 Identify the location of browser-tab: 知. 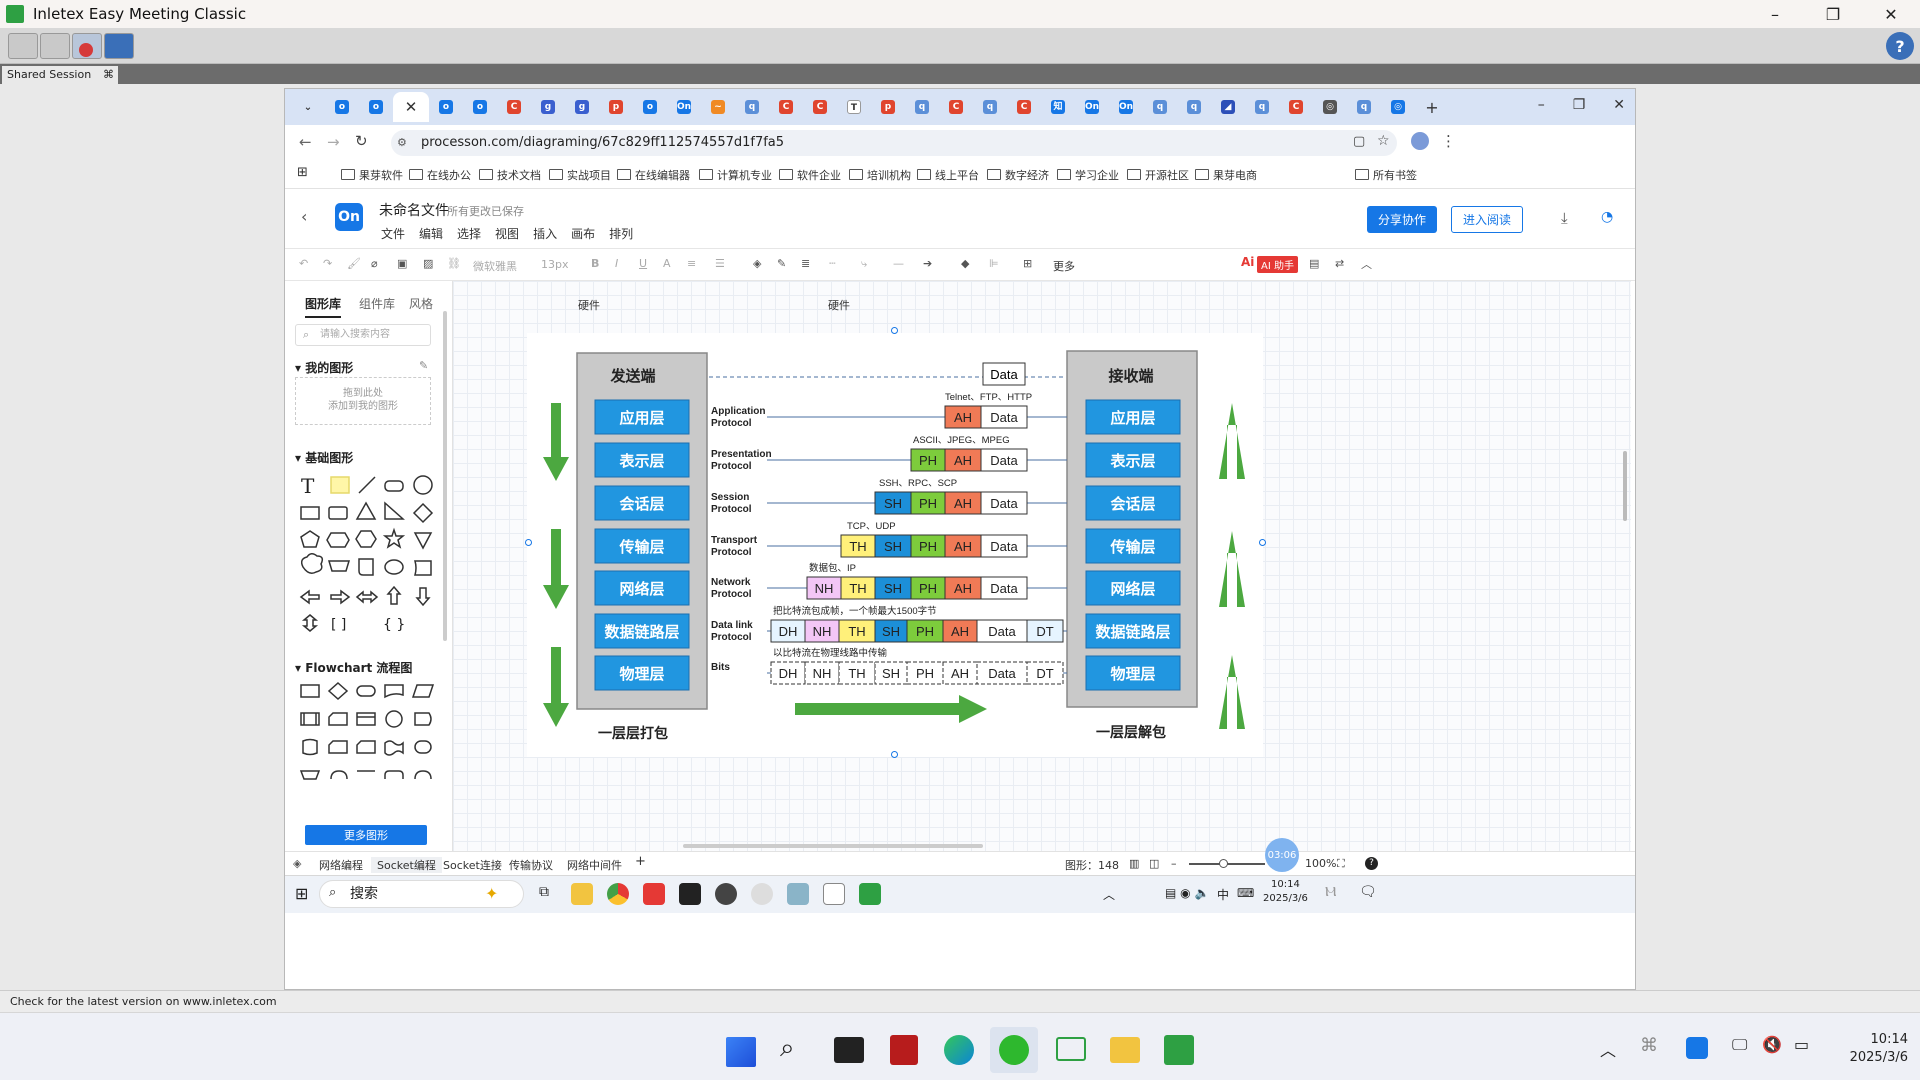
(1058, 107).